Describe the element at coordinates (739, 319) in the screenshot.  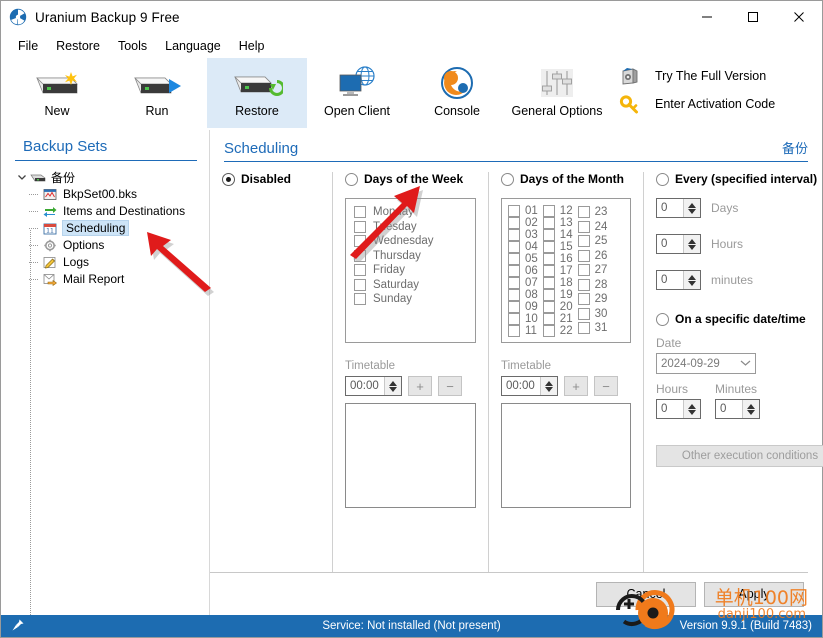
I see `radio-specific-datetime: On a specific date/time` at that location.